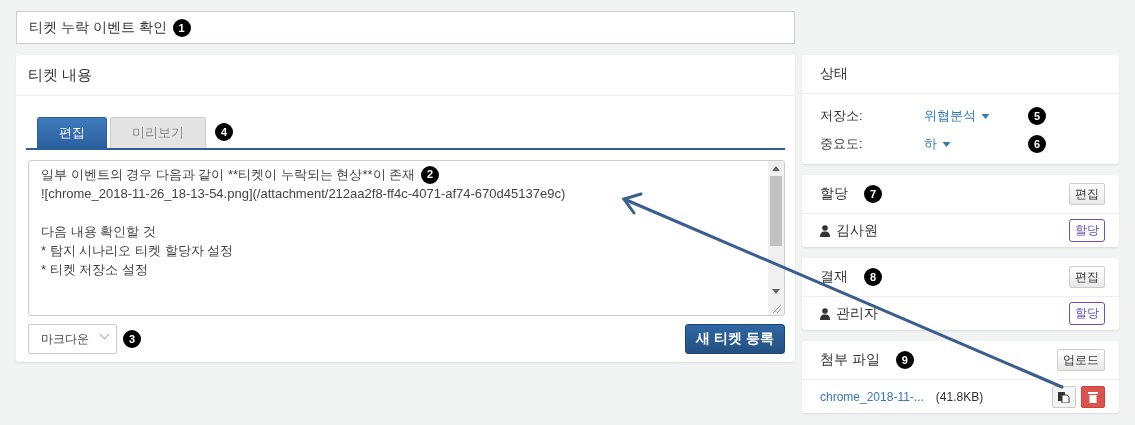  I want to click on editor-line: * 티켓 저장소 설정, so click(94, 270).